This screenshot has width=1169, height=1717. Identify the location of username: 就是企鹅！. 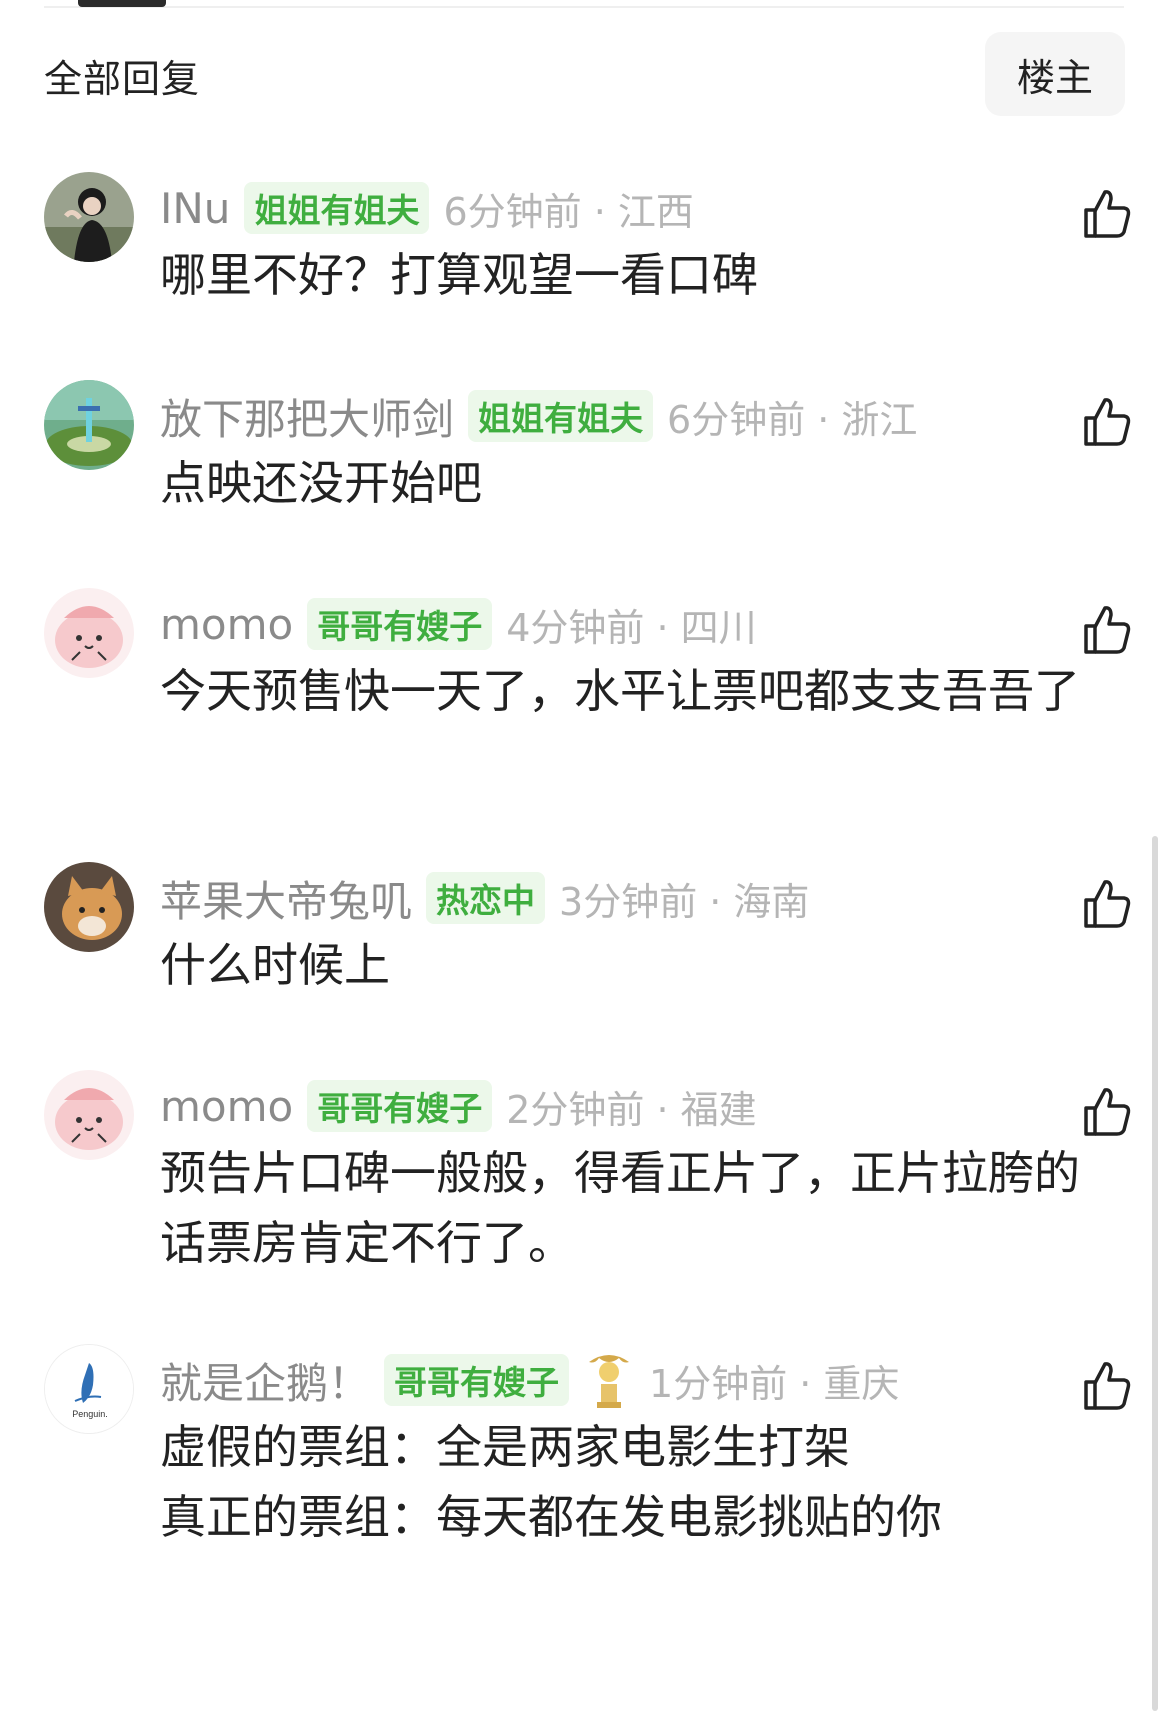
(265, 1380).